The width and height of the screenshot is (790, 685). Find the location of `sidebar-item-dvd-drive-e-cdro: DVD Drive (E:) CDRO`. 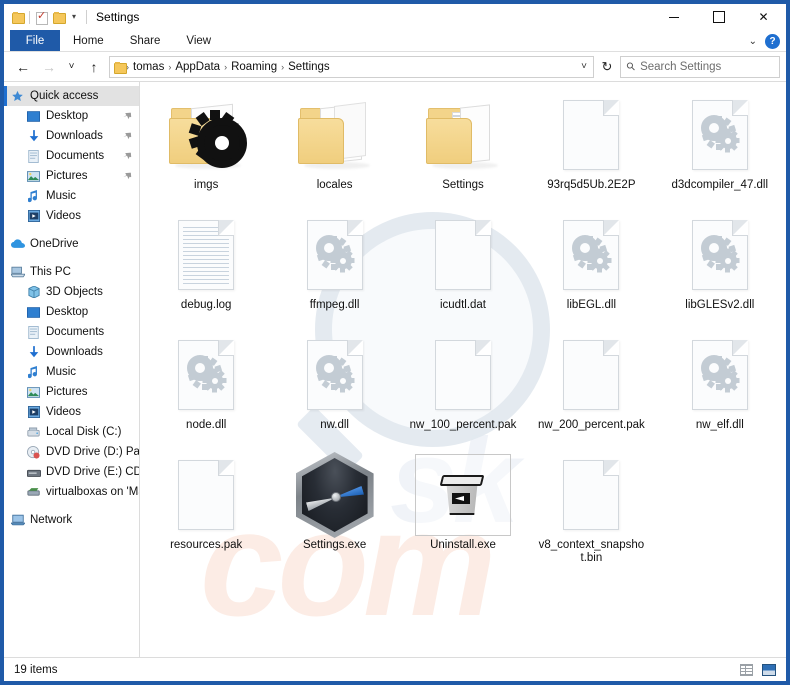

sidebar-item-dvd-drive-e-cdro: DVD Drive (E:) CDRO is located at coordinates (71, 472).